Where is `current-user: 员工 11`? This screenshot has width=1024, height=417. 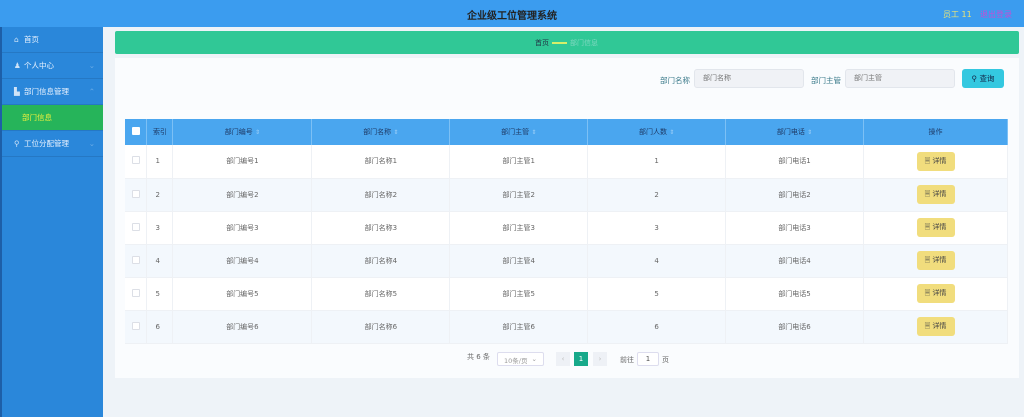 current-user: 员工 11 is located at coordinates (957, 14).